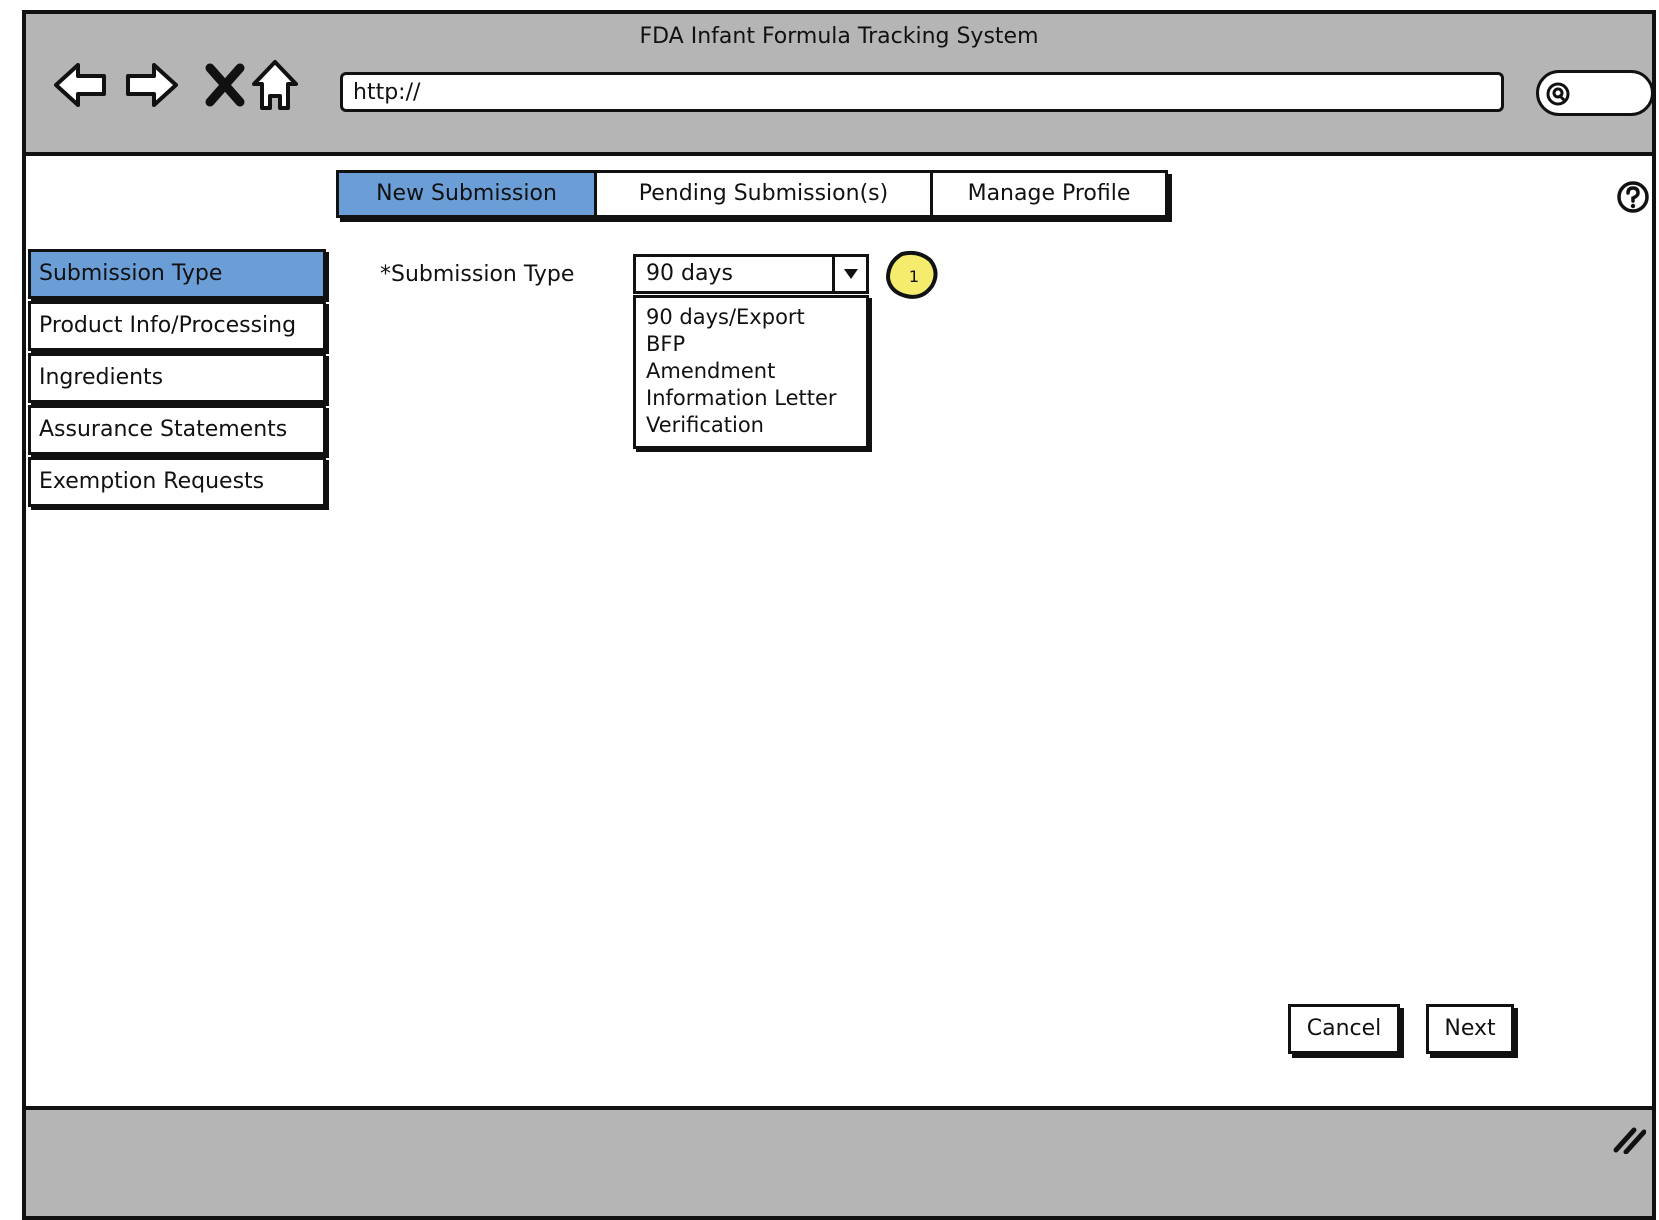  Describe the element at coordinates (477, 274) in the screenshot. I see `submission-type-label: *Submission Type` at that location.